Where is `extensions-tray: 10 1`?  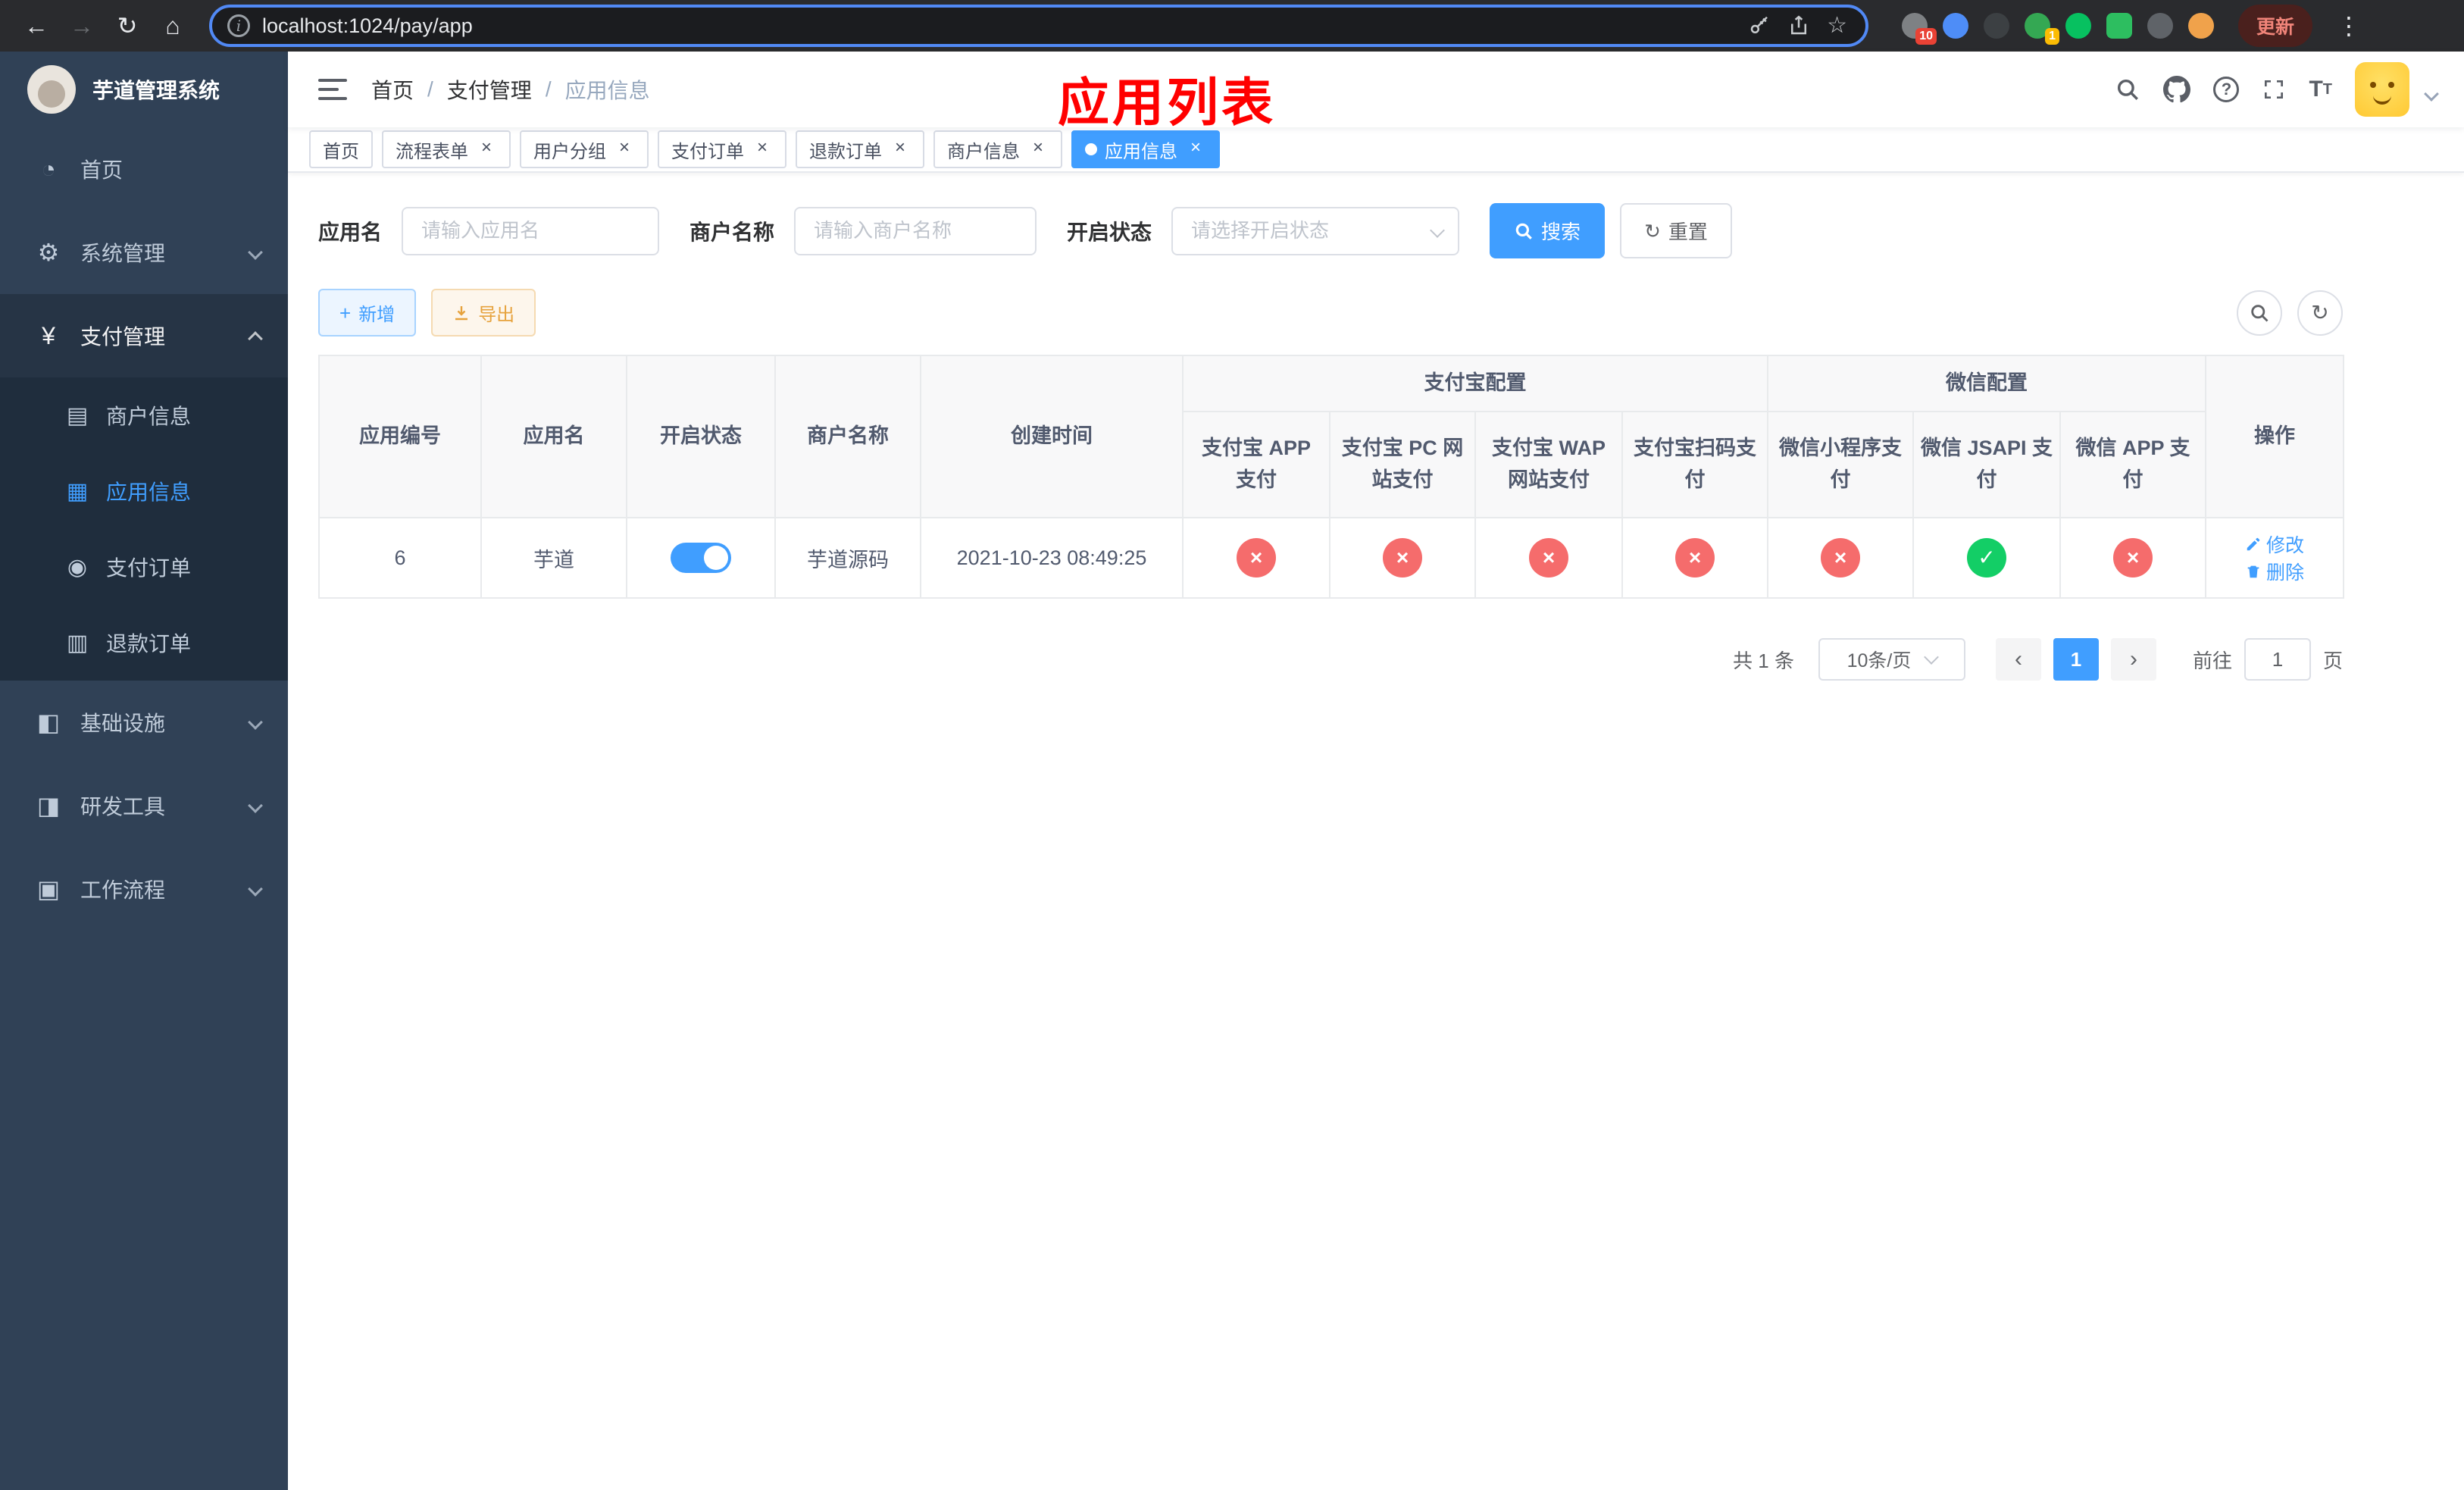
extensions-tray: 10 1 is located at coordinates (2058, 29).